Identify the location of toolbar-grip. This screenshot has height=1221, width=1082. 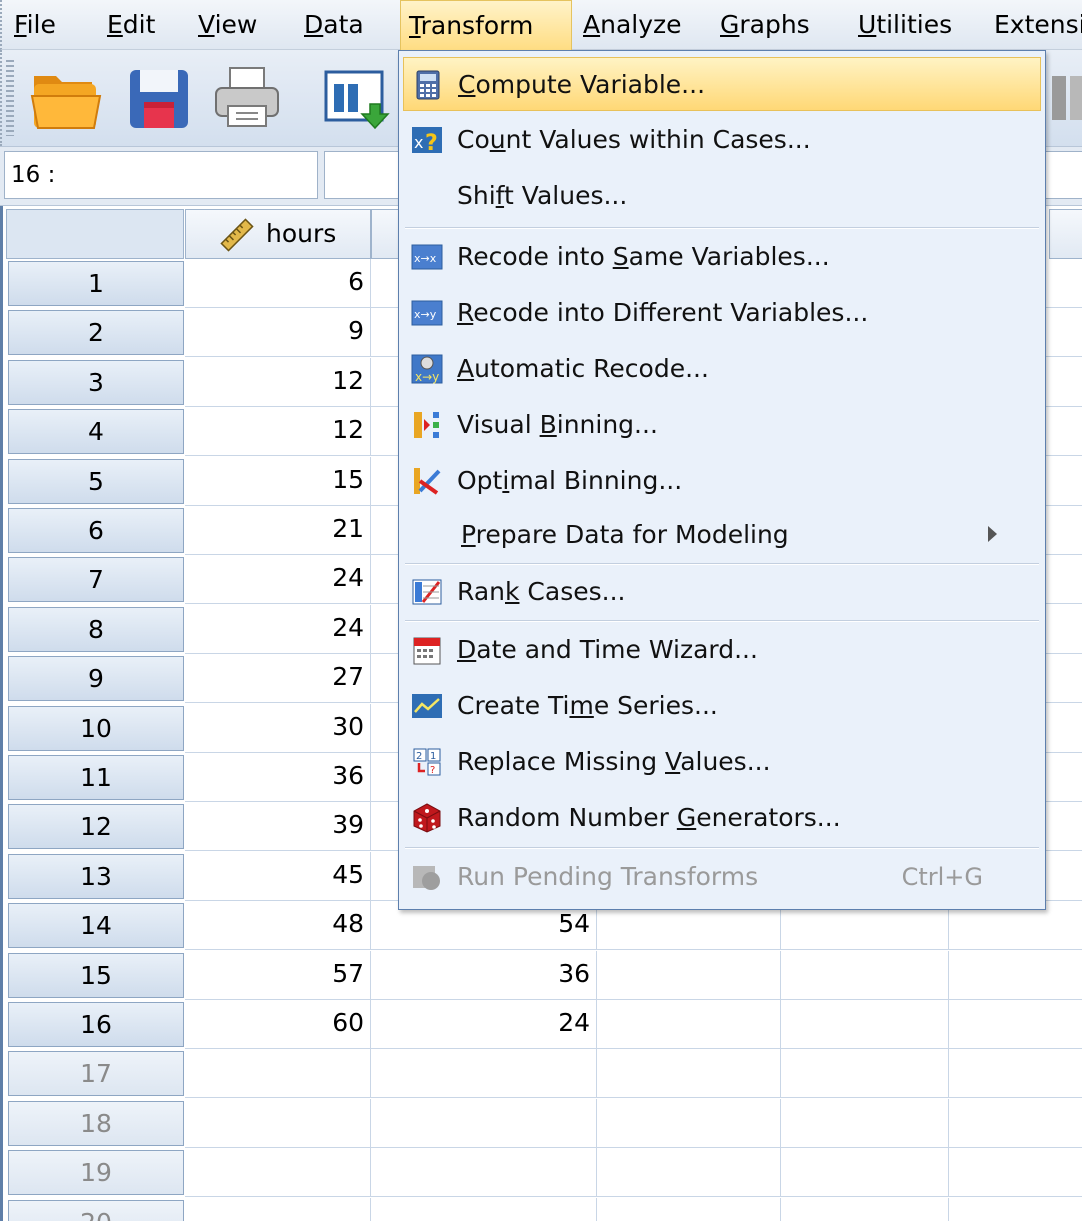
(10, 98).